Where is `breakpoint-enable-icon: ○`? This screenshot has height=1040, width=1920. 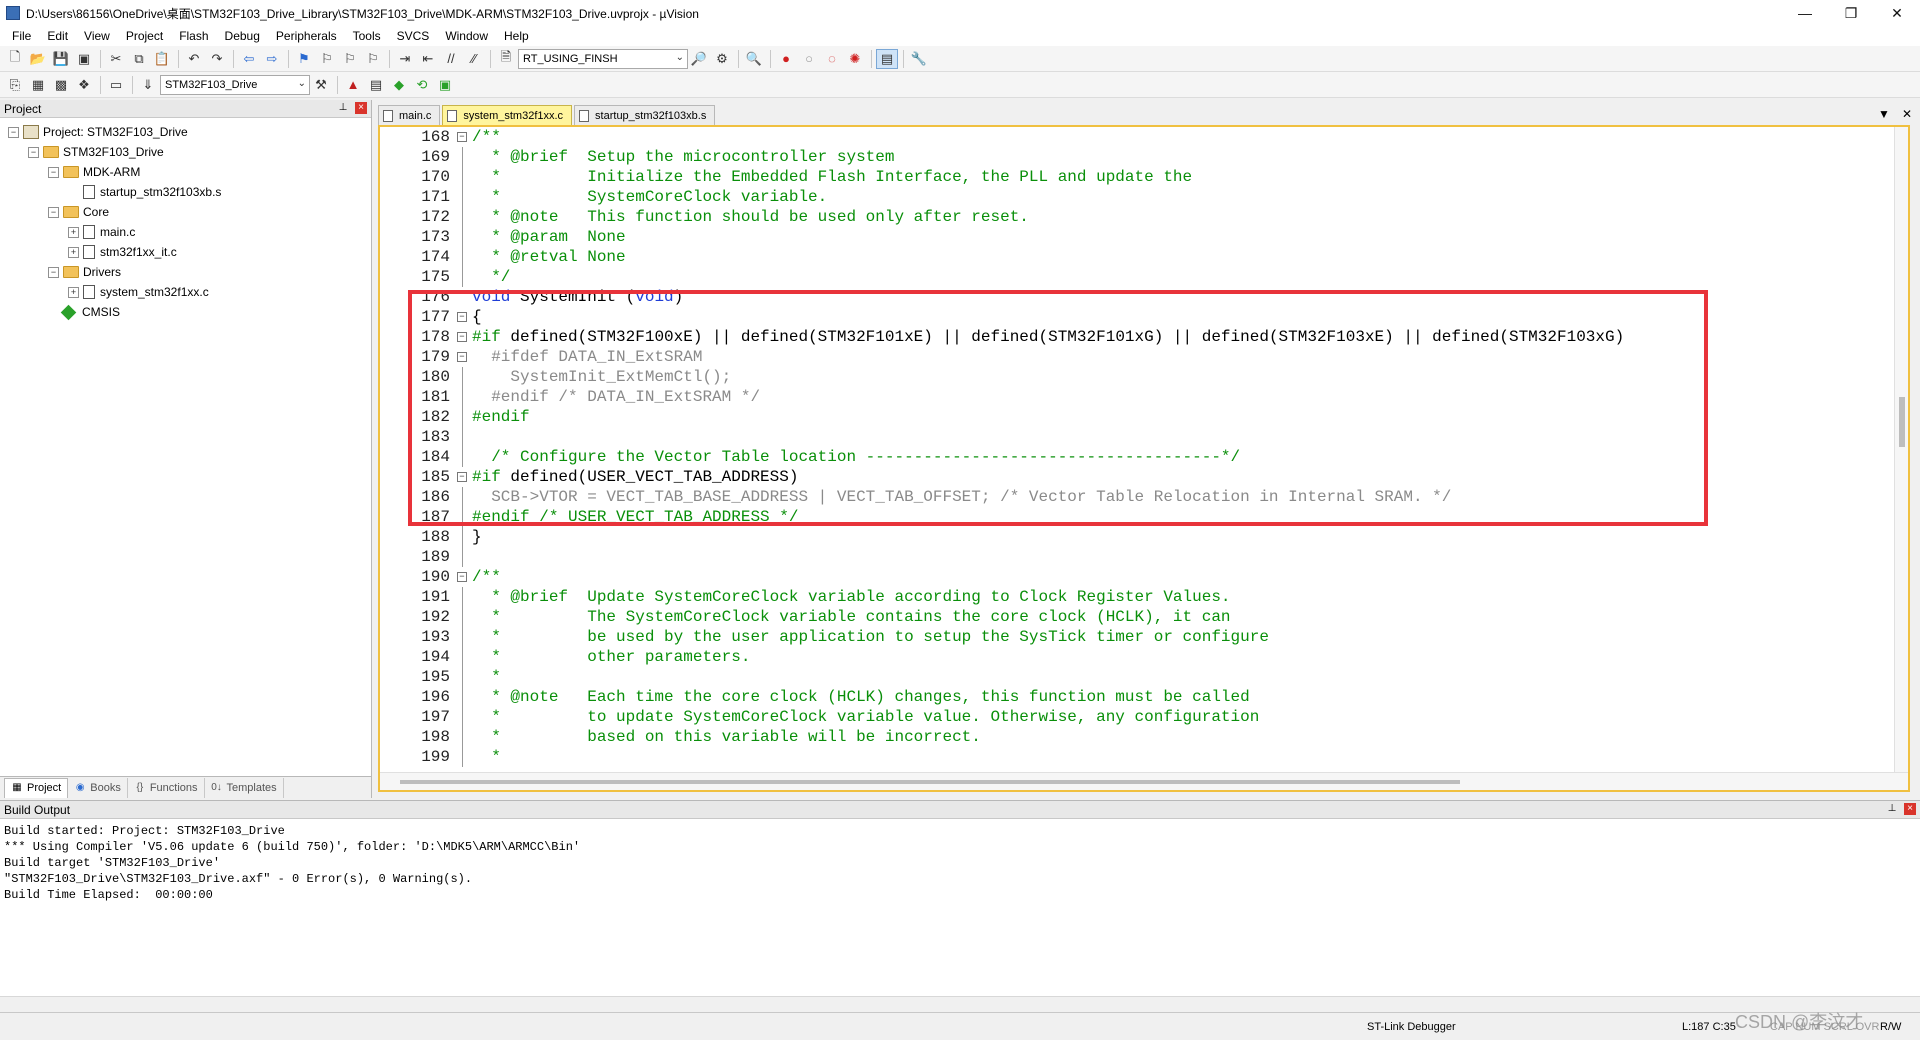
breakpoint-enable-icon: ○ is located at coordinates (809, 59).